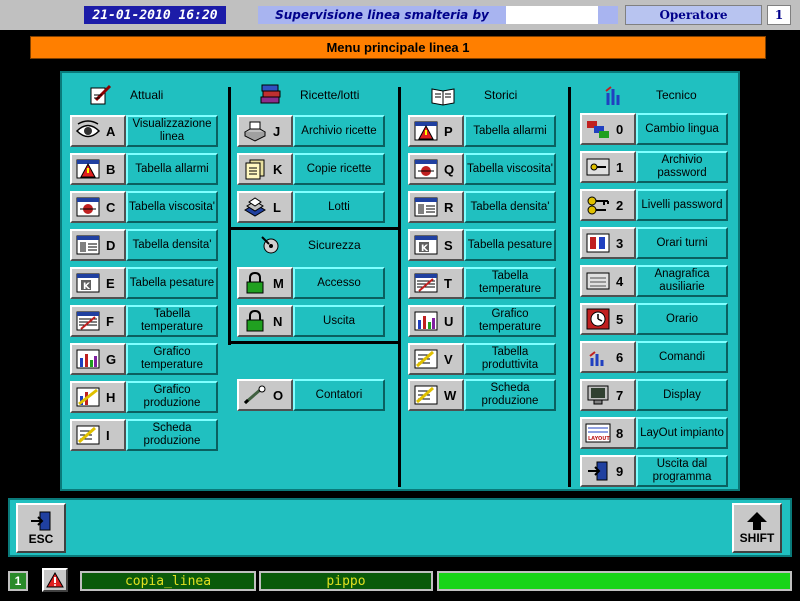 The width and height of the screenshot is (800, 601). I want to click on menu-button-q-label: Tabella viscosita', so click(510, 169).